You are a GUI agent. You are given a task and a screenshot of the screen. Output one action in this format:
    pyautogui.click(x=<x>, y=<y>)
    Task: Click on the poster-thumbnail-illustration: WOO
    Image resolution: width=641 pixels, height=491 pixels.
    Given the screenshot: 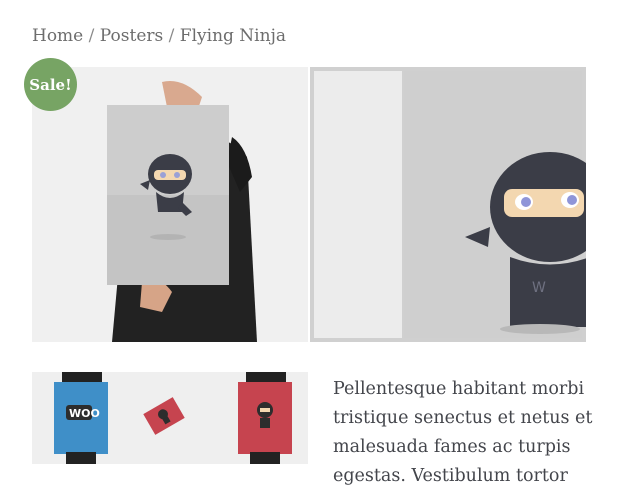 What is the action you would take?
    pyautogui.click(x=170, y=418)
    